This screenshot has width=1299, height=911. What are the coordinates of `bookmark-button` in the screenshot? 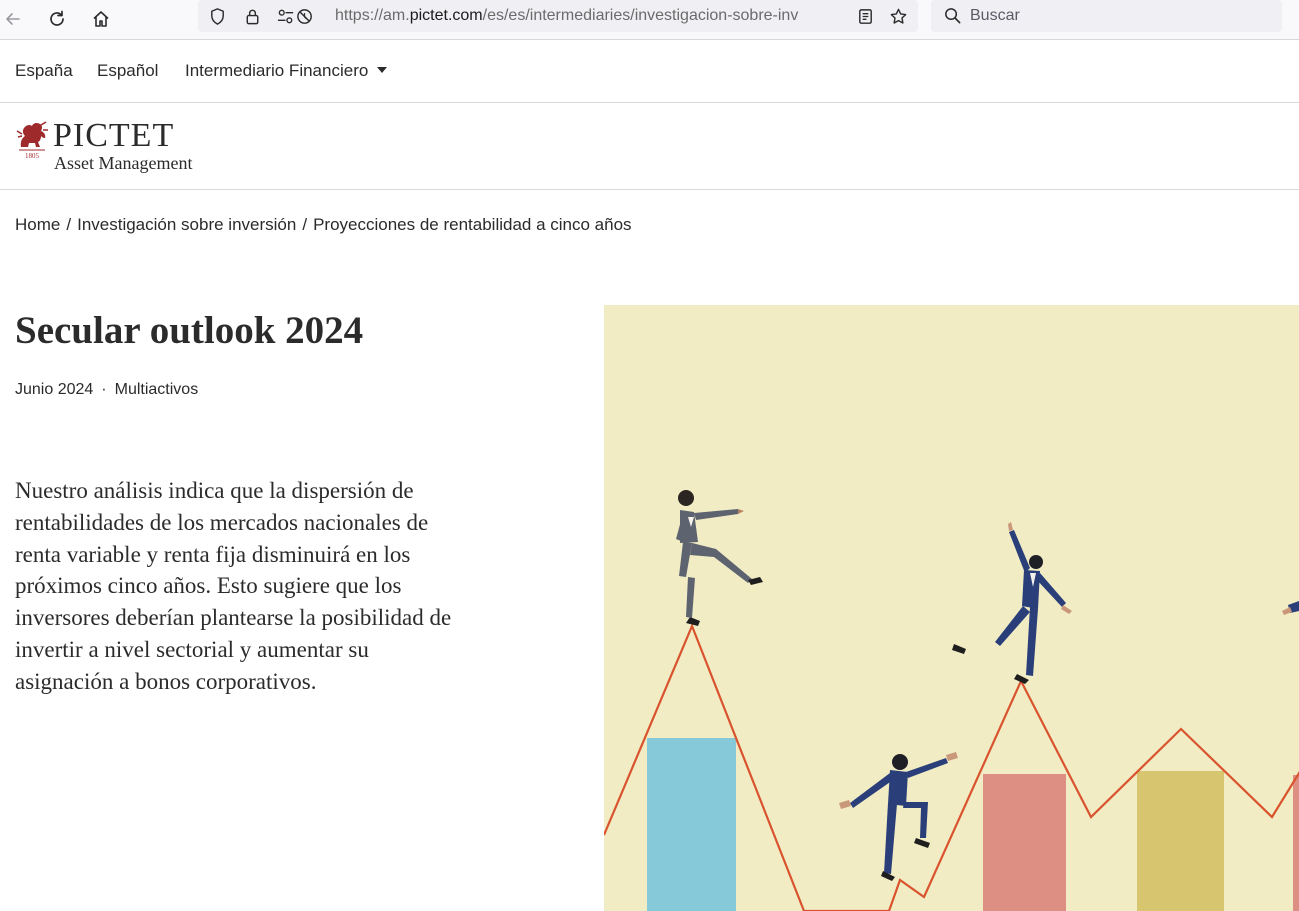 It's located at (898, 16).